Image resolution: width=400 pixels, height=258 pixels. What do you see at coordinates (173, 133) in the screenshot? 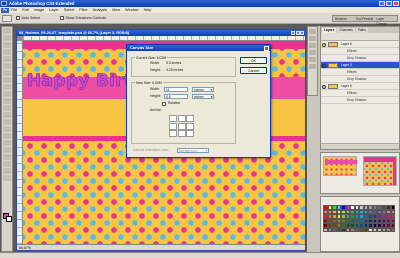
I see `anchor-bottom-left` at bounding box center [173, 133].